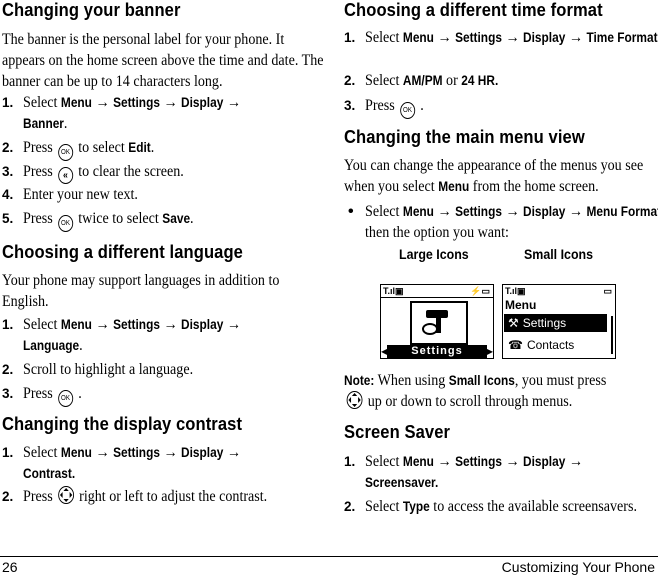 This screenshot has height=576, width=658. What do you see at coordinates (541, 345) in the screenshot?
I see `small-menu-item-contacts: ☎ Contacts` at bounding box center [541, 345].